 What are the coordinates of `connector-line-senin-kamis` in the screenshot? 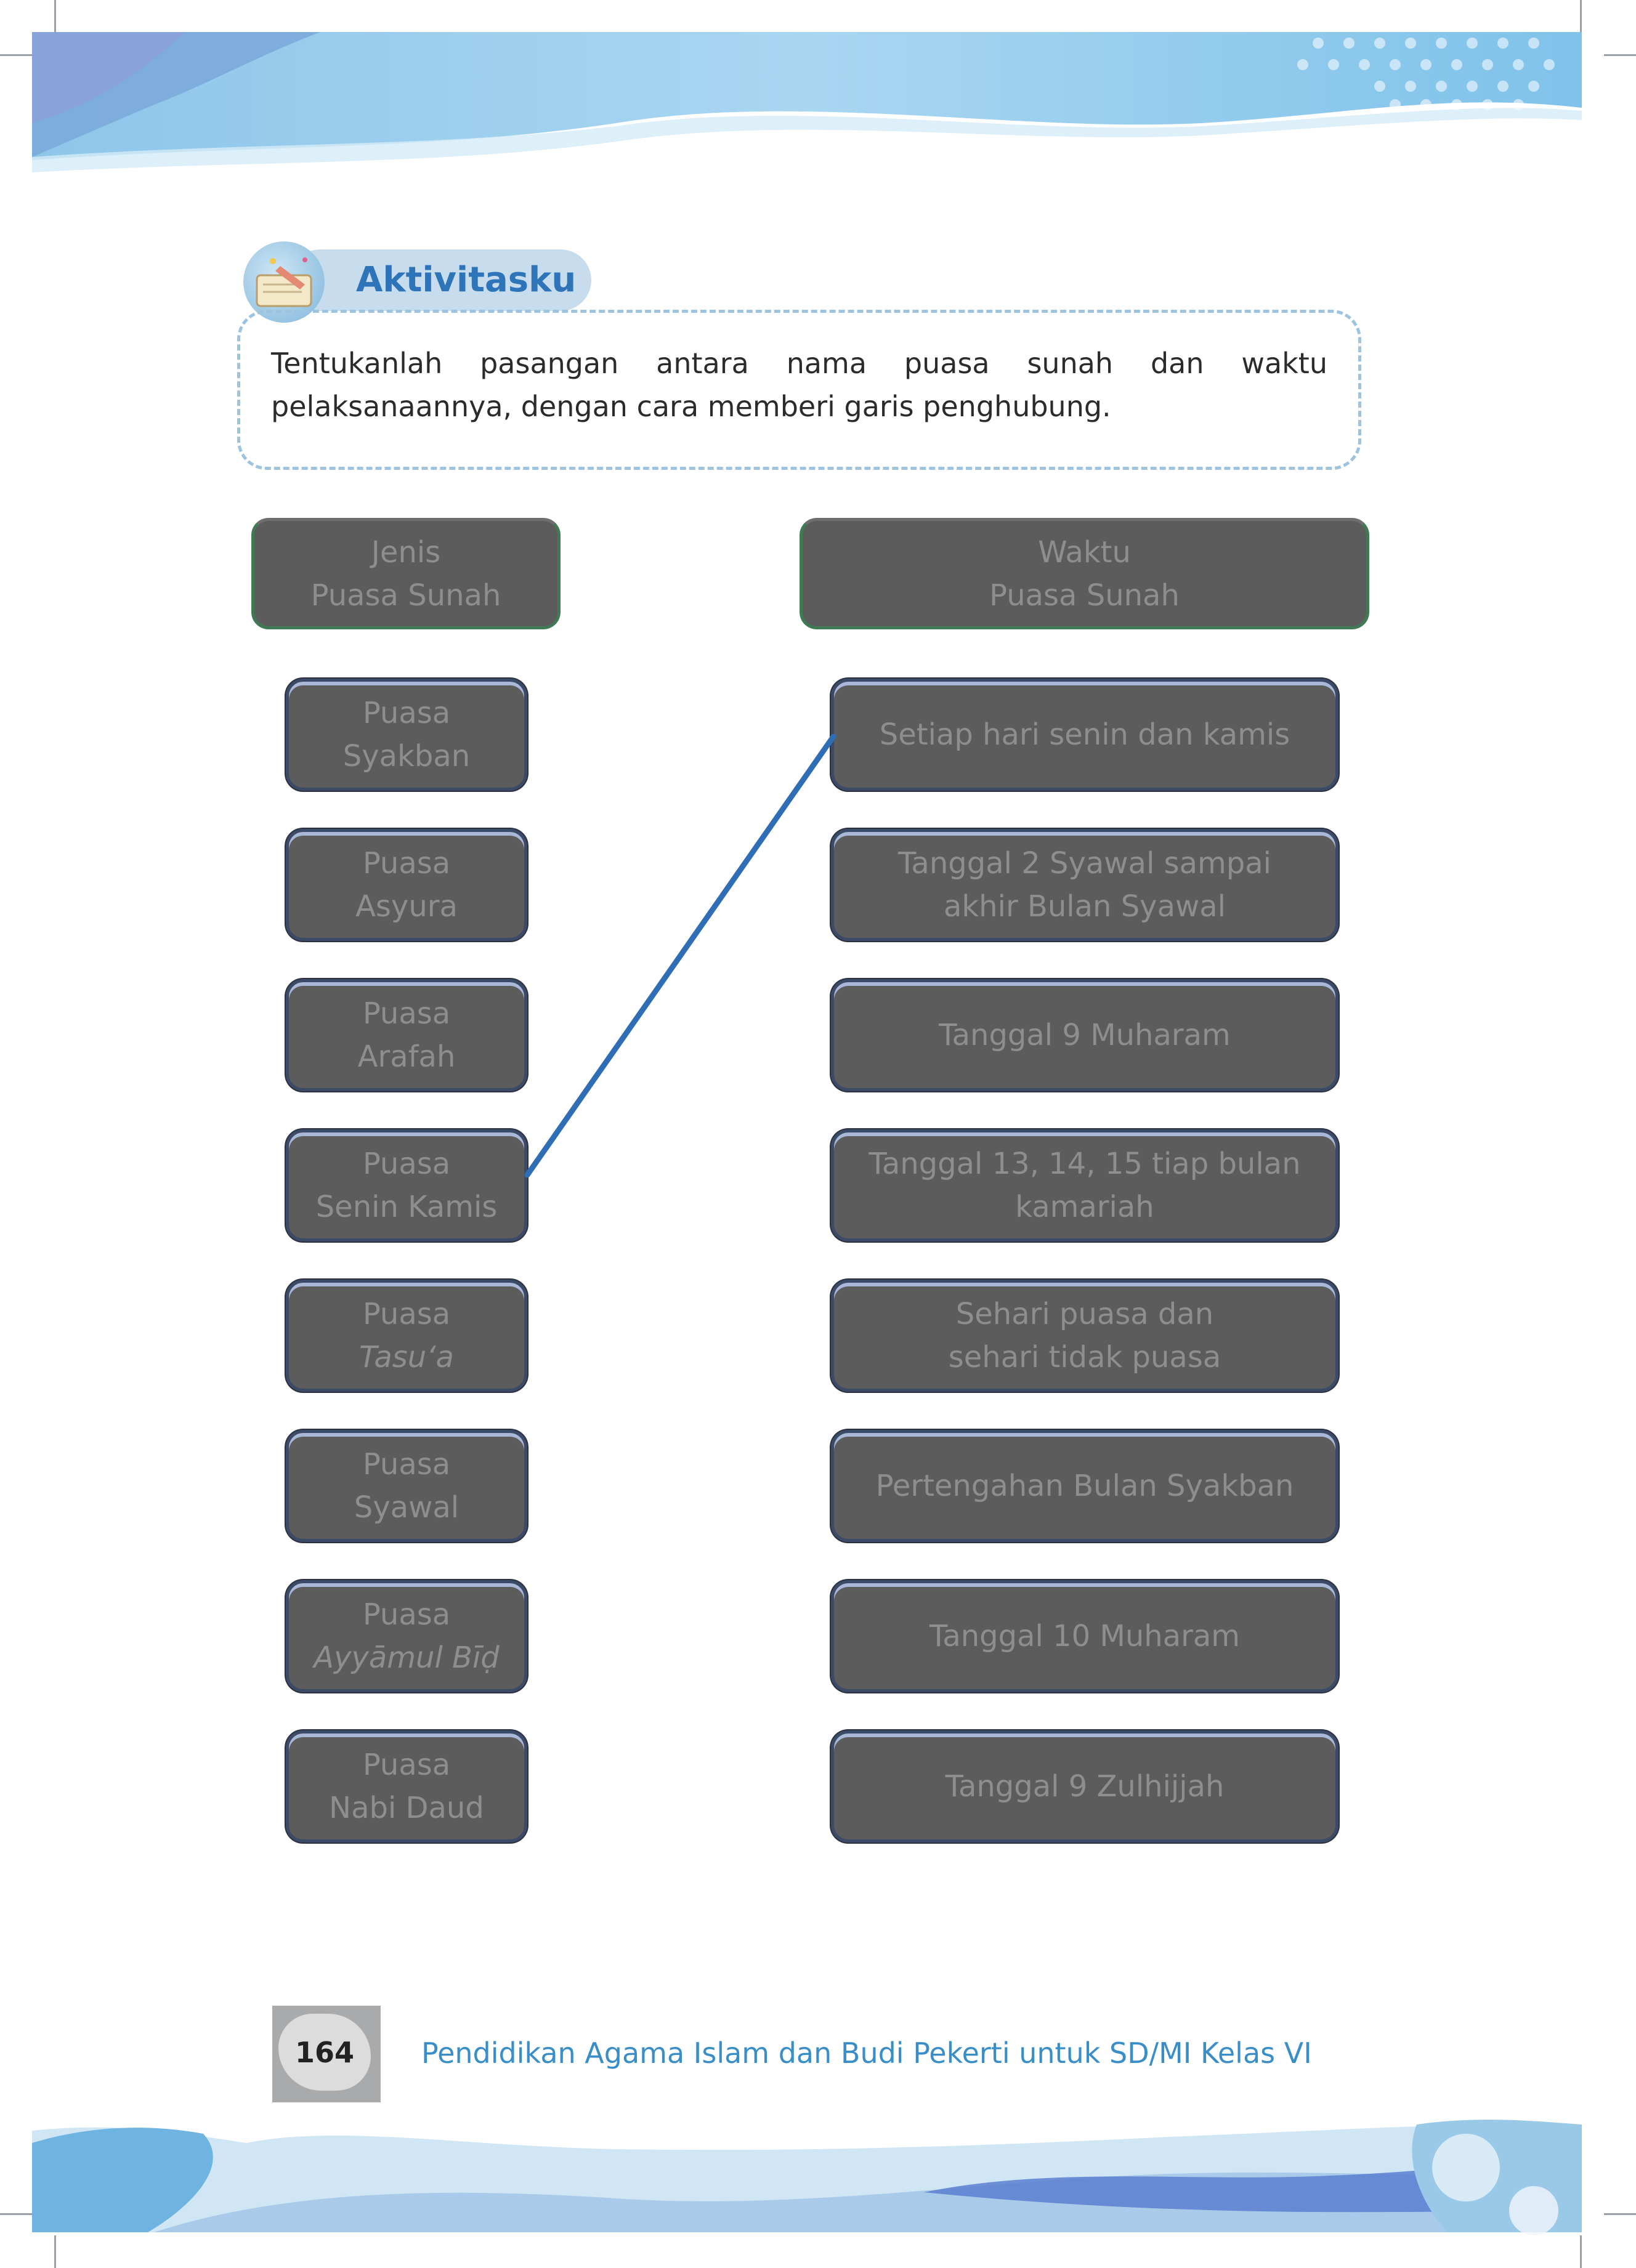 It's located at (680, 956).